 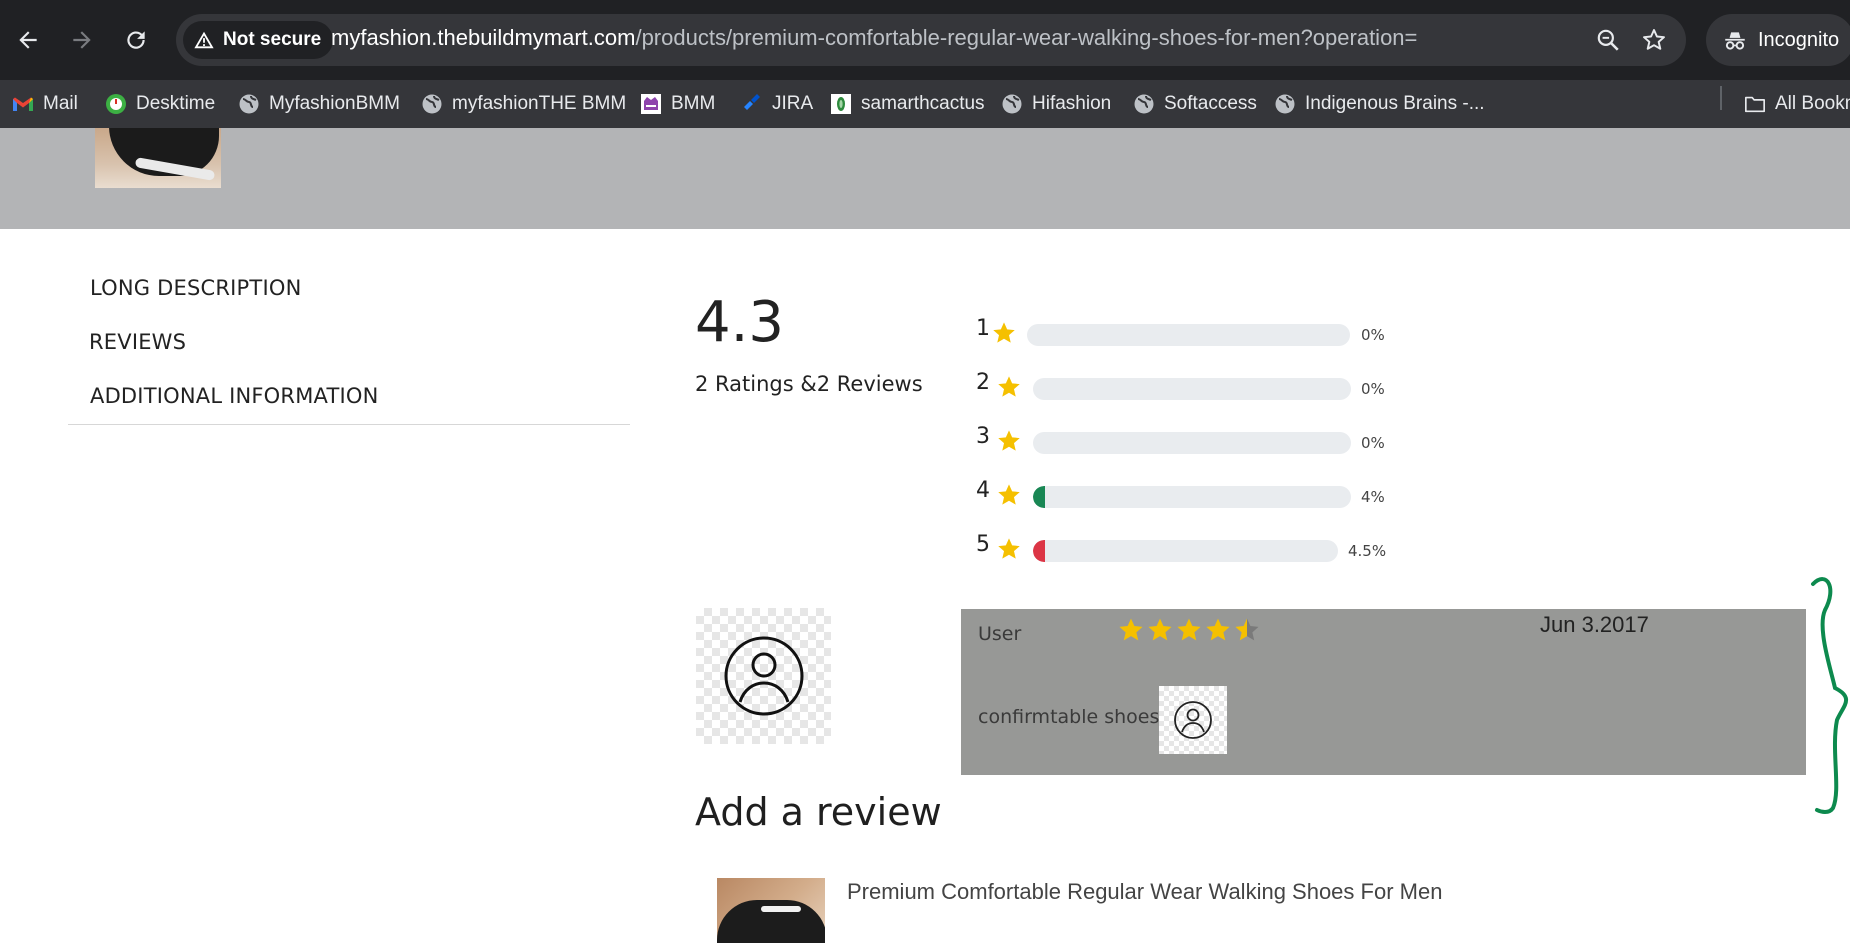 What do you see at coordinates (809, 384) in the screenshot?
I see `ratings-count: 2 Ratings &2 Reviews` at bounding box center [809, 384].